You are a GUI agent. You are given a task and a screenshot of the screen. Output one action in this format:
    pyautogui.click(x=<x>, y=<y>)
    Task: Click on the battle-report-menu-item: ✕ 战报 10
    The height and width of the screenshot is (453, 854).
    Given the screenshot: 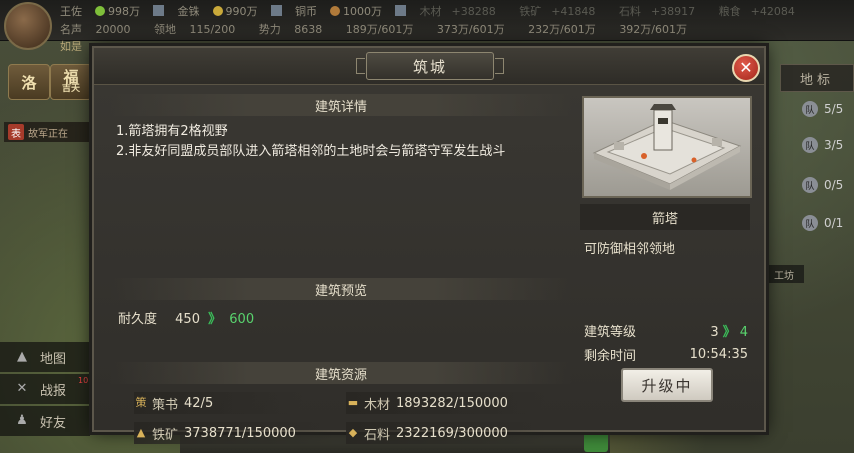 What is the action you would take?
    pyautogui.click(x=45, y=389)
    